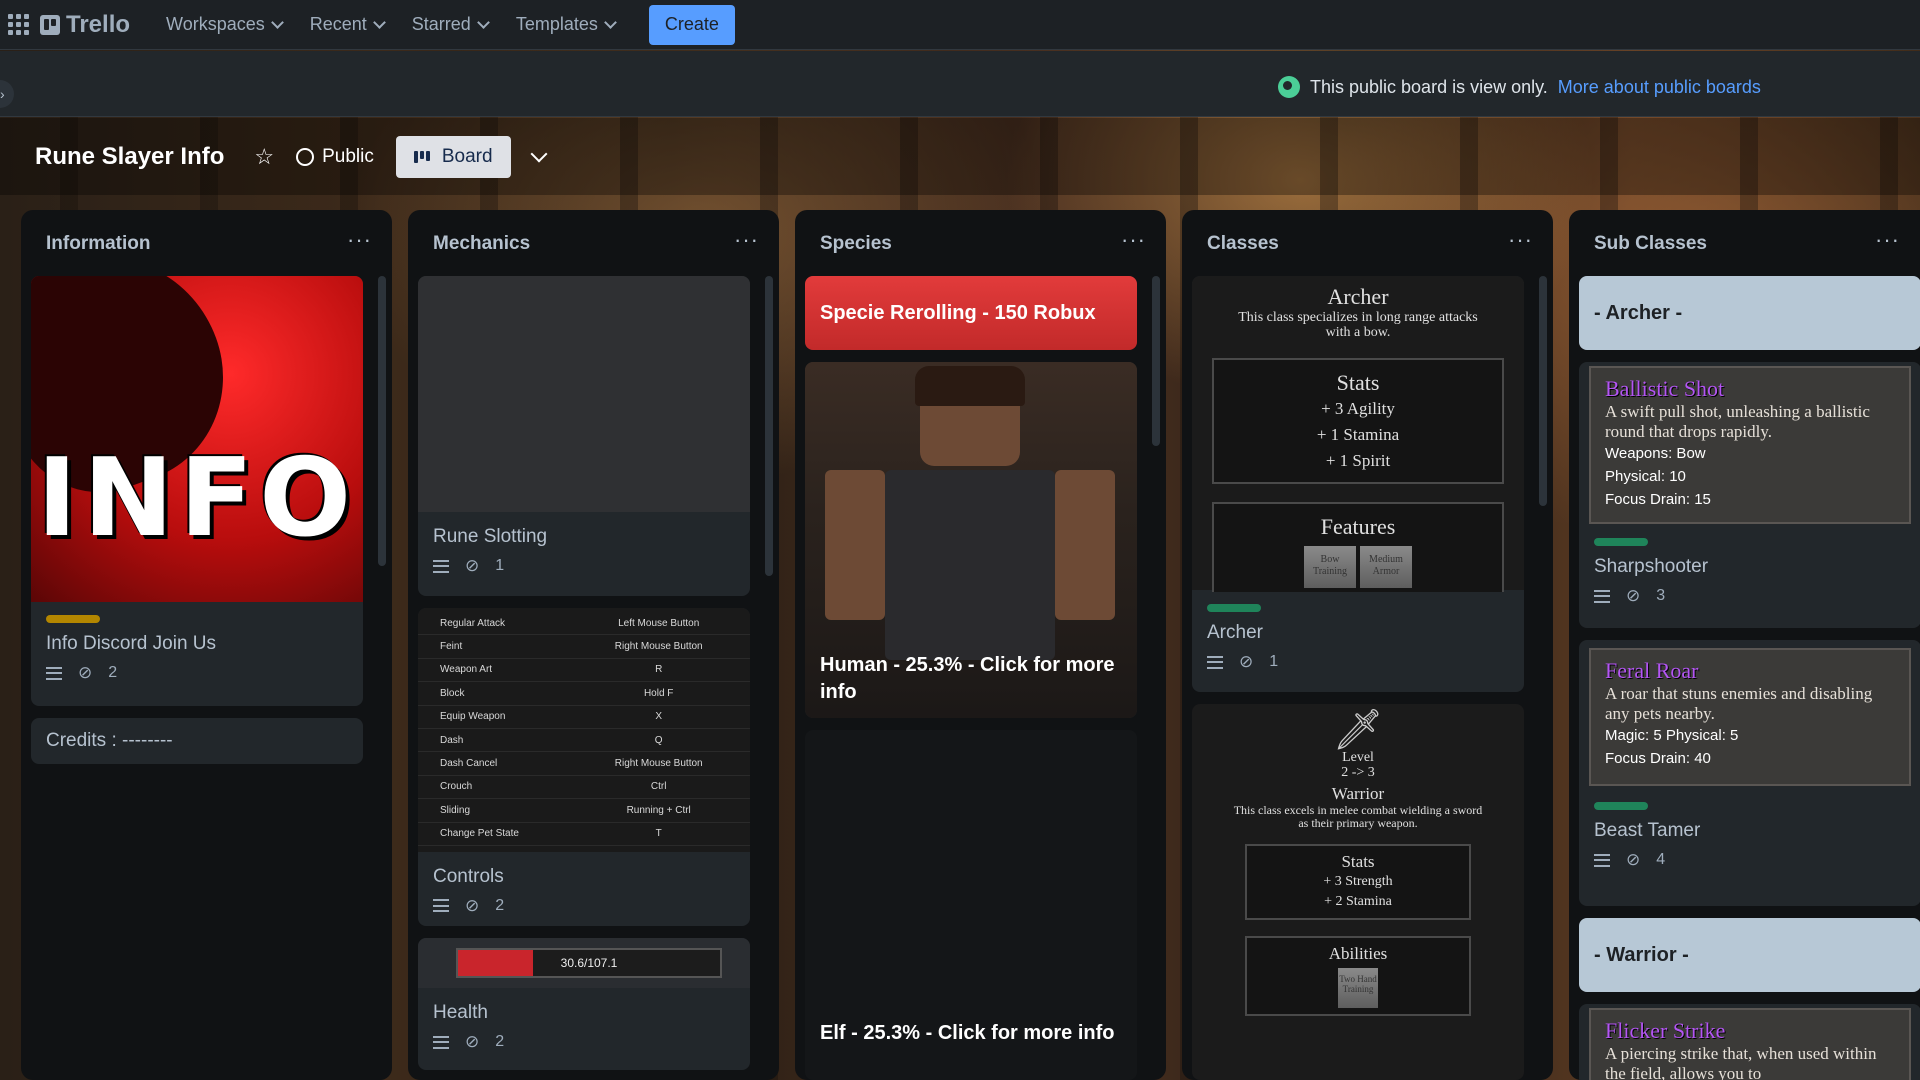  I want to click on ability-stat: Weapons: Bow, so click(1655, 453).